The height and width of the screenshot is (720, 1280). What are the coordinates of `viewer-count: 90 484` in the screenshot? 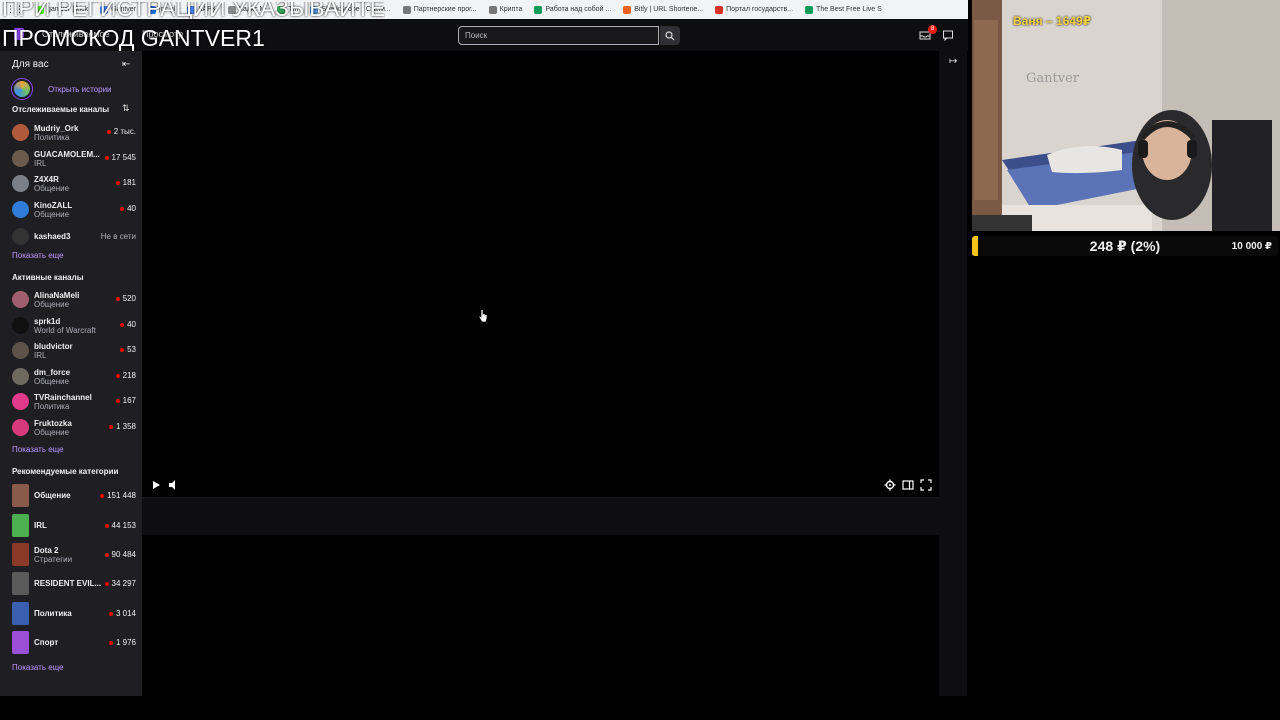 It's located at (120, 554).